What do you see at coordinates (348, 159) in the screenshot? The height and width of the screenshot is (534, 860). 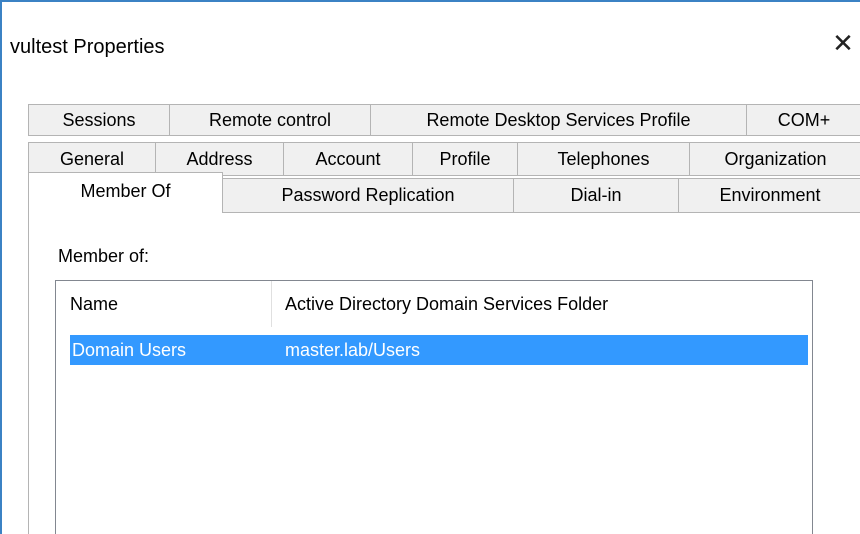 I see `tab-account: Account` at bounding box center [348, 159].